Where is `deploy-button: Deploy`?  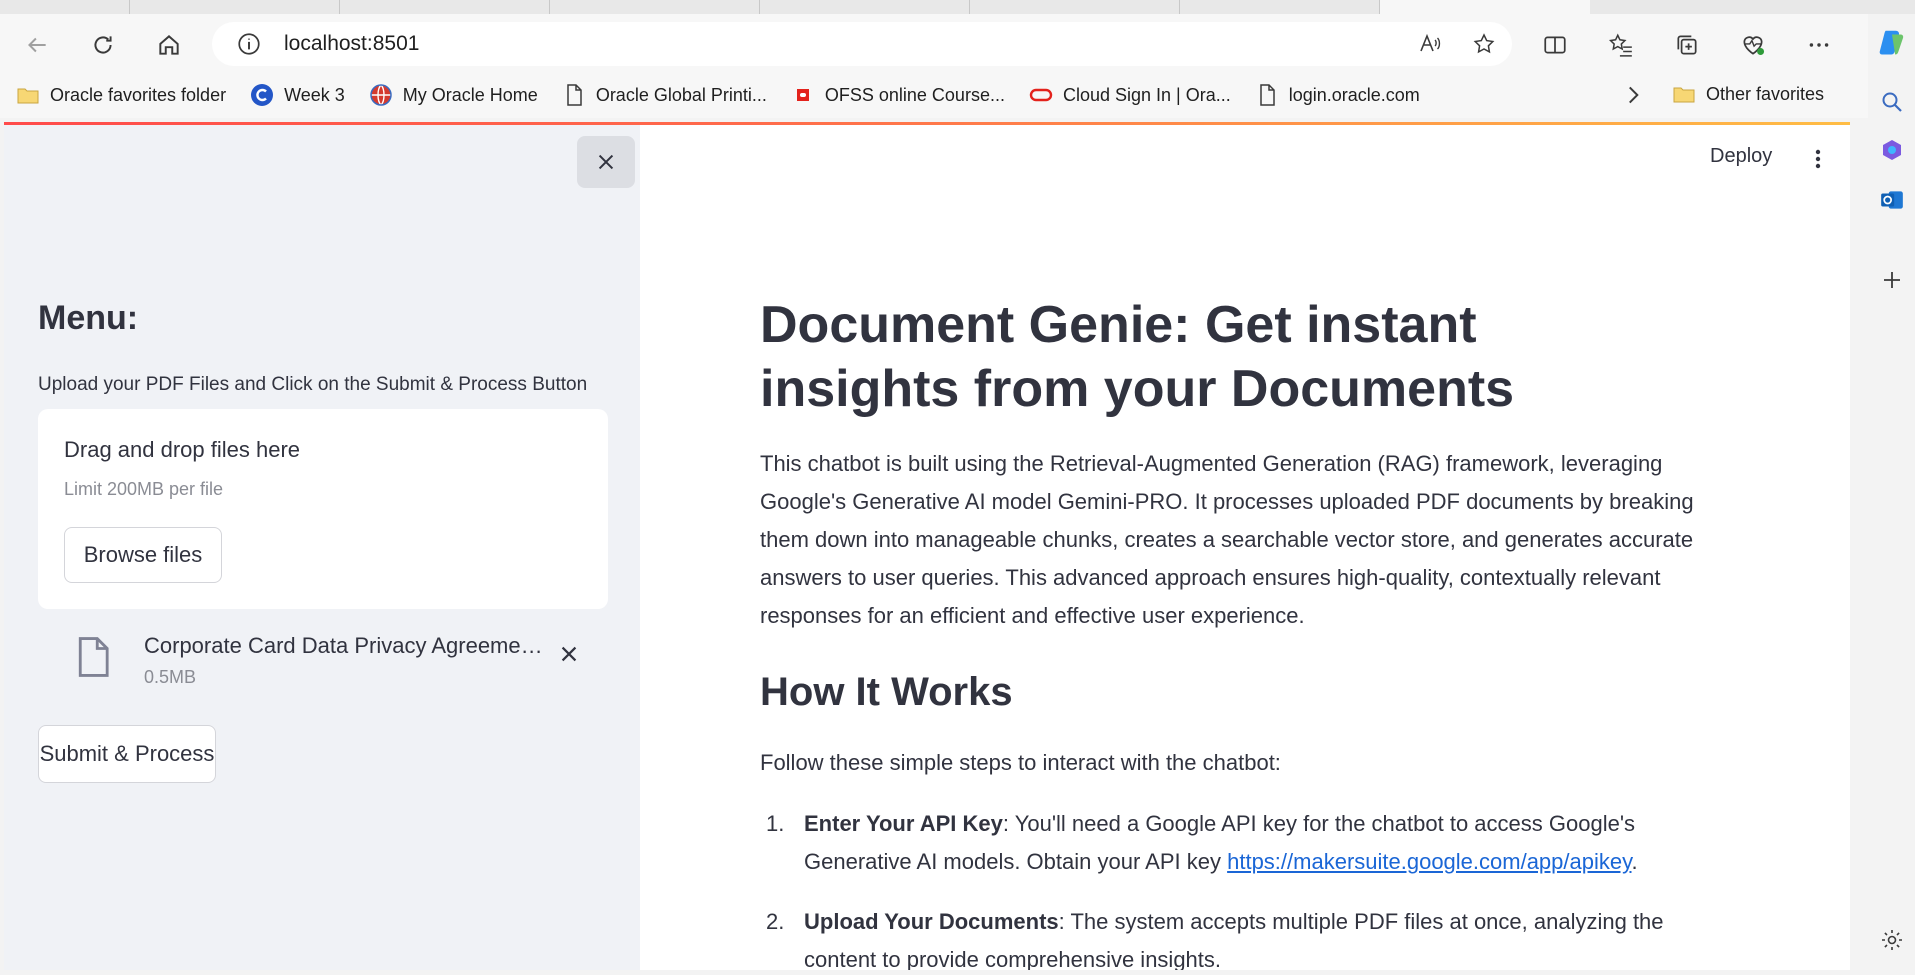
deploy-button: Deploy is located at coordinates (1741, 156).